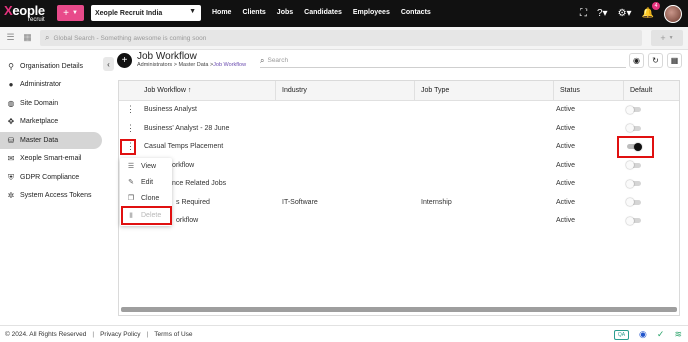 This screenshot has height=342, width=688. Describe the element at coordinates (146, 166) in the screenshot. I see `menu-item-view: ☰ View` at that location.